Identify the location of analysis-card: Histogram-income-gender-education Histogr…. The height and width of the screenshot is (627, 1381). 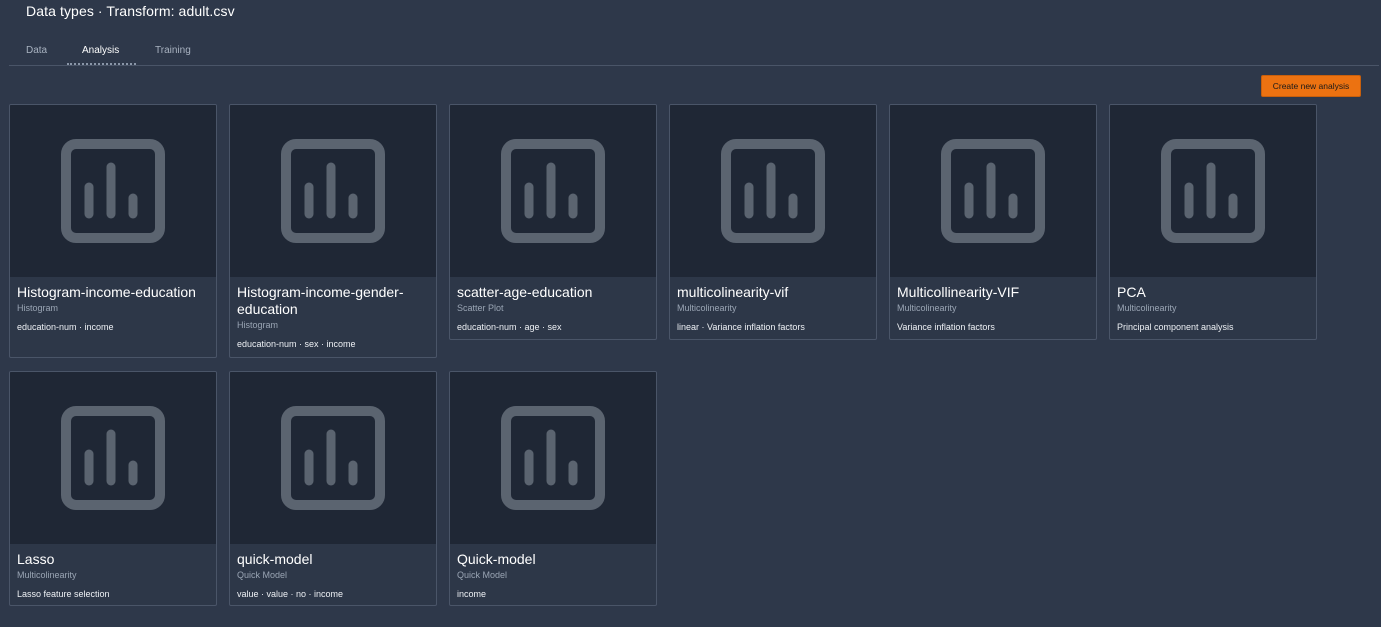
(333, 231).